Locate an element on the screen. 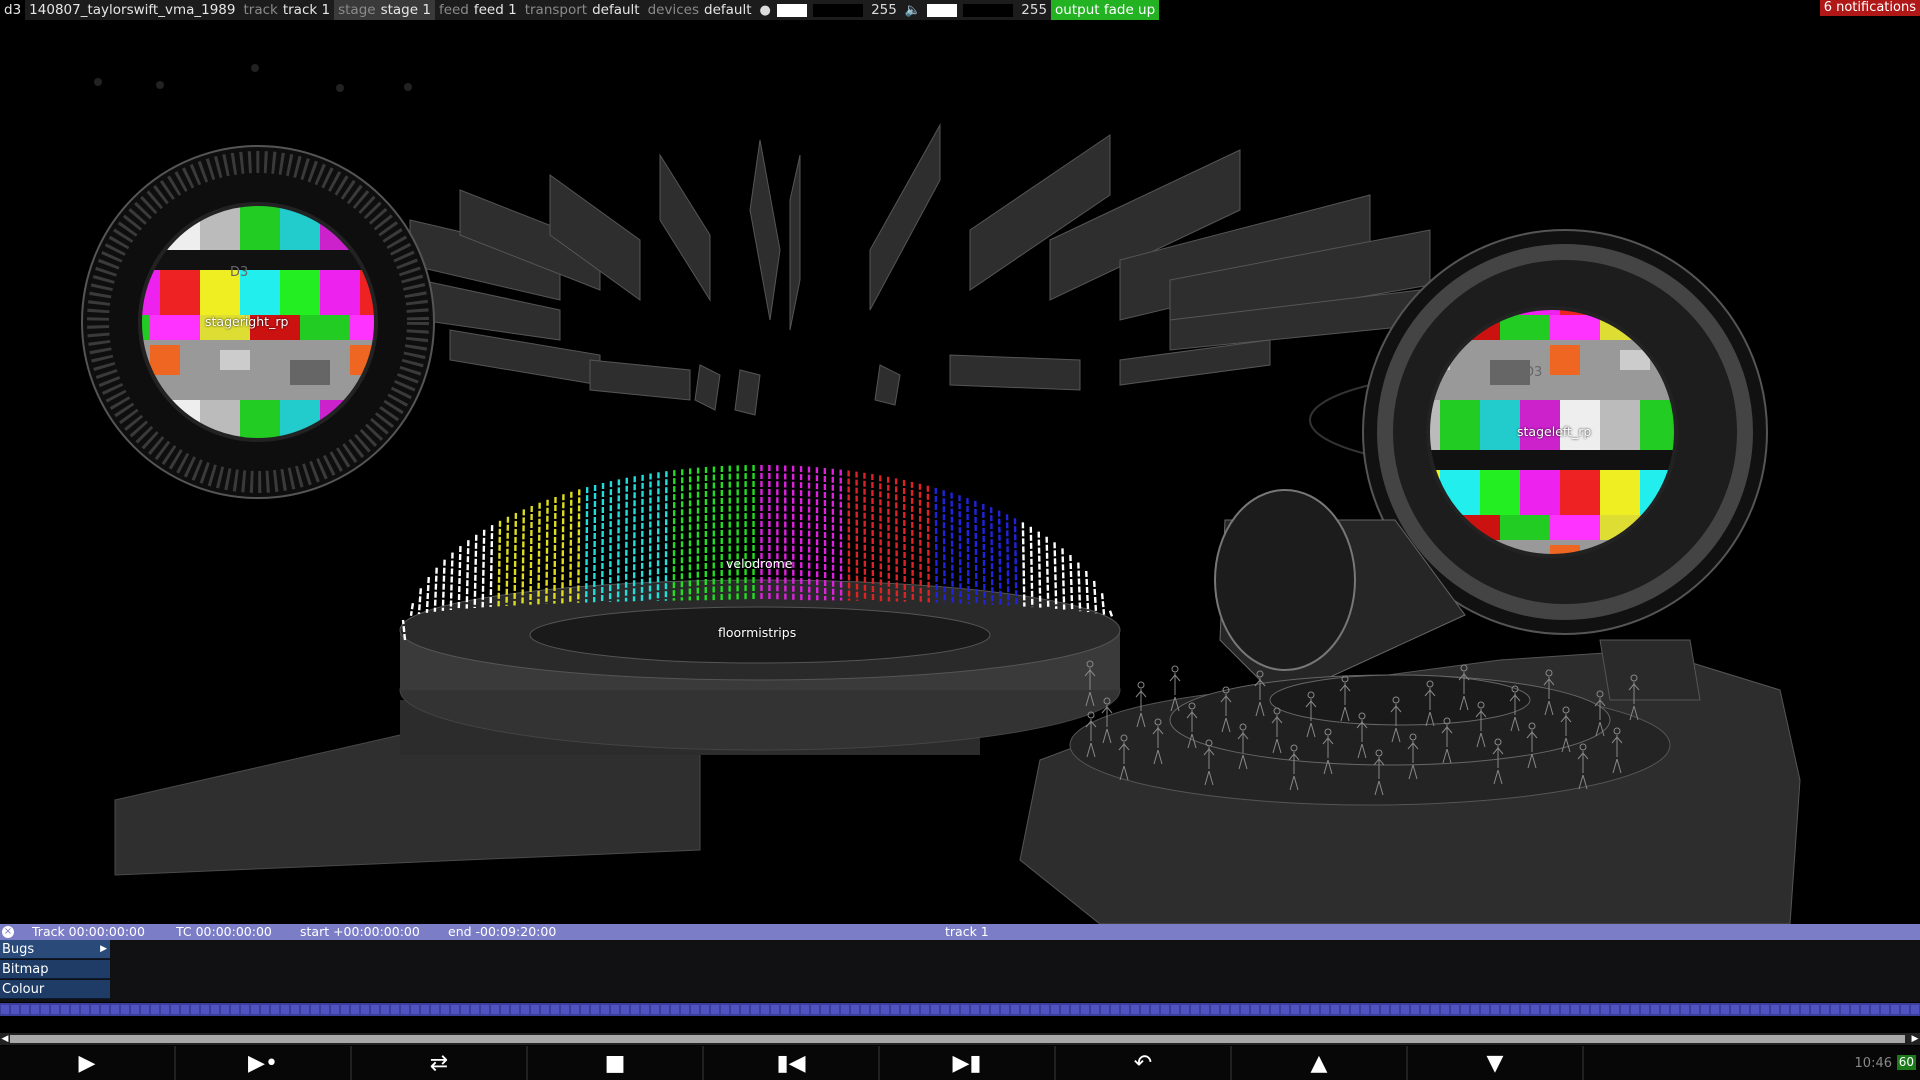  next-button: ▶▮ is located at coordinates (968, 1063).